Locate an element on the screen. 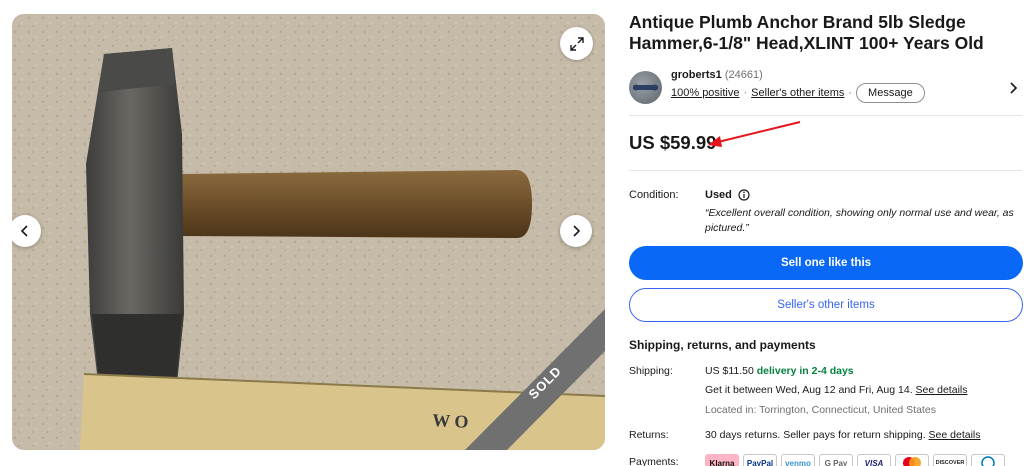  svg-text: W O is located at coordinates (450, 421).